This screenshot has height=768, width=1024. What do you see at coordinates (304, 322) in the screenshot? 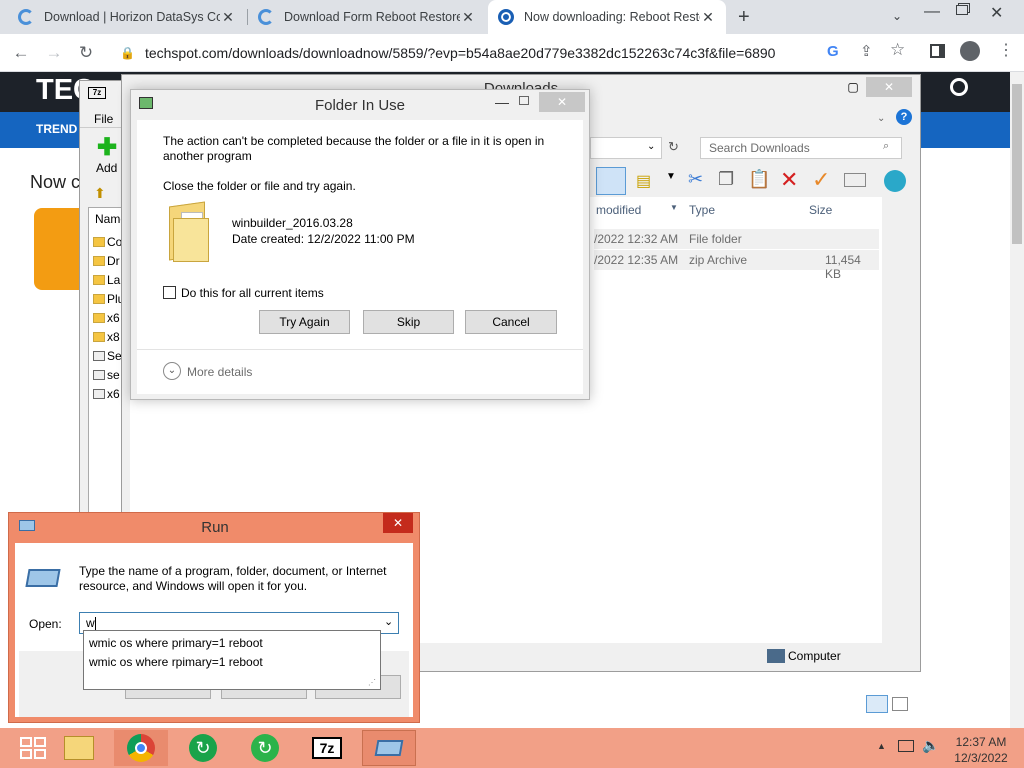
I see `try-again-button: Try Again` at bounding box center [304, 322].